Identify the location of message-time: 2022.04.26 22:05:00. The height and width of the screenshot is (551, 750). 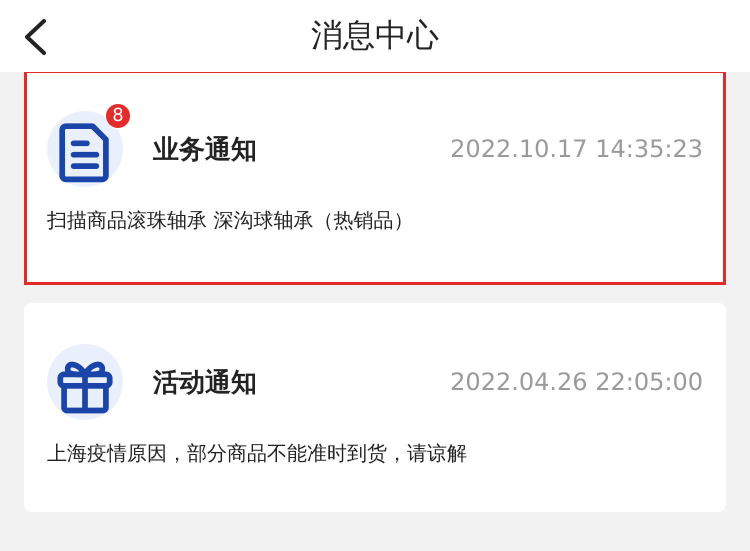
(576, 382).